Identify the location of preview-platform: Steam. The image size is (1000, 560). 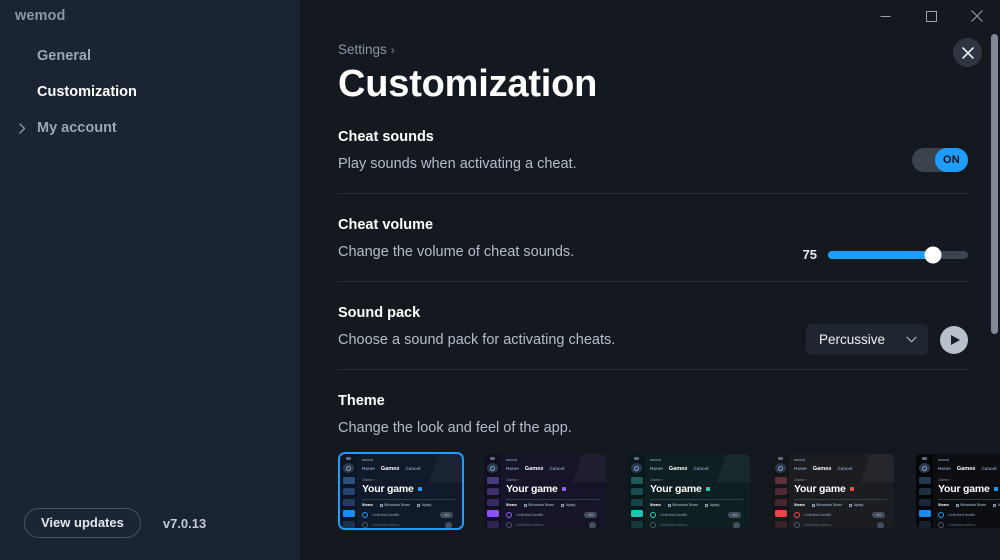
(943, 505).